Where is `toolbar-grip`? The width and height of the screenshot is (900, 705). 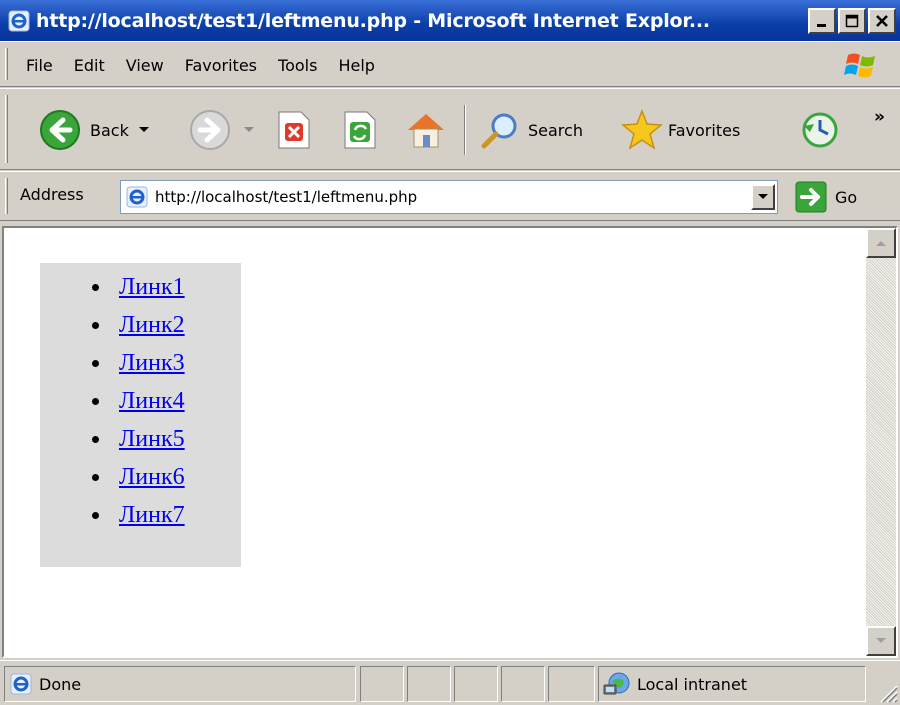 toolbar-grip is located at coordinates (6, 129).